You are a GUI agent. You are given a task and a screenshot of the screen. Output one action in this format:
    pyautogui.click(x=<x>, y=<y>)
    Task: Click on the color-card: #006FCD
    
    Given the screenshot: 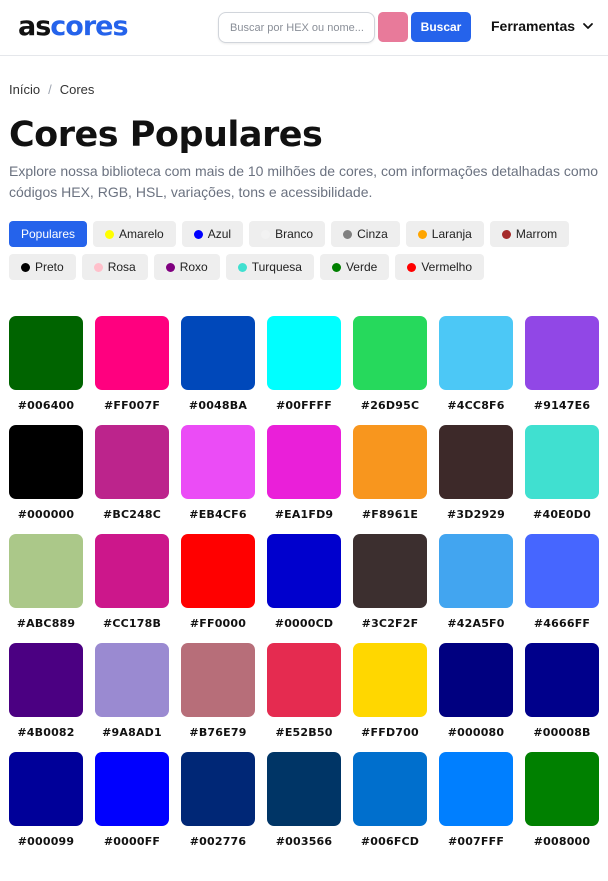 What is the action you would take?
    pyautogui.click(x=390, y=800)
    